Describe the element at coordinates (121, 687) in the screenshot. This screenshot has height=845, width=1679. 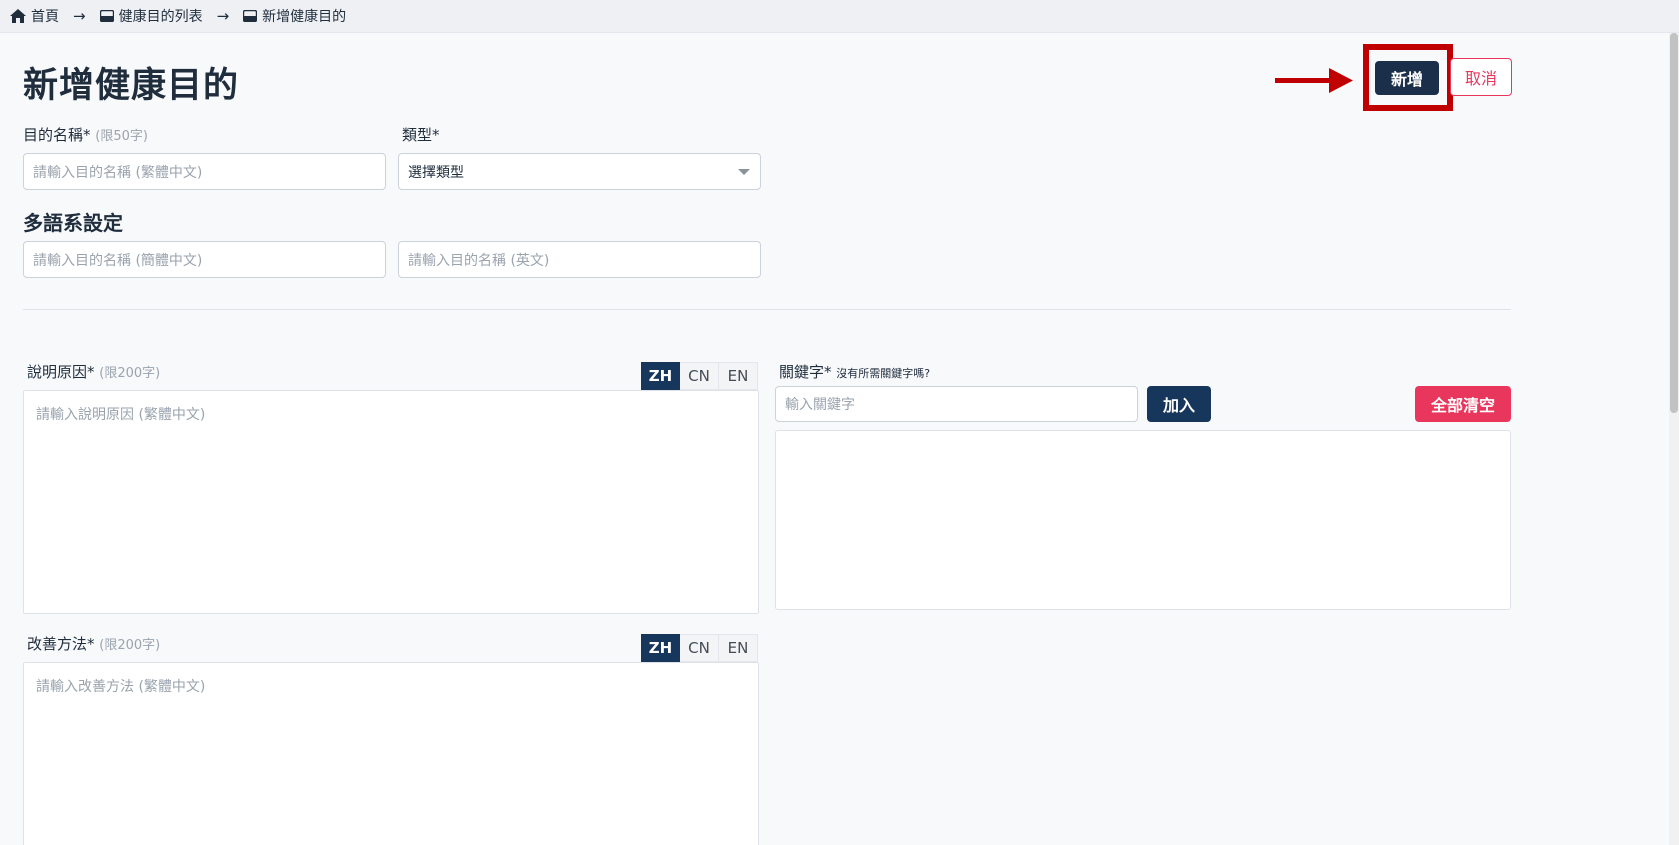
I see `method-placeholder: 請輸入改善方法 (繁體中文)` at that location.